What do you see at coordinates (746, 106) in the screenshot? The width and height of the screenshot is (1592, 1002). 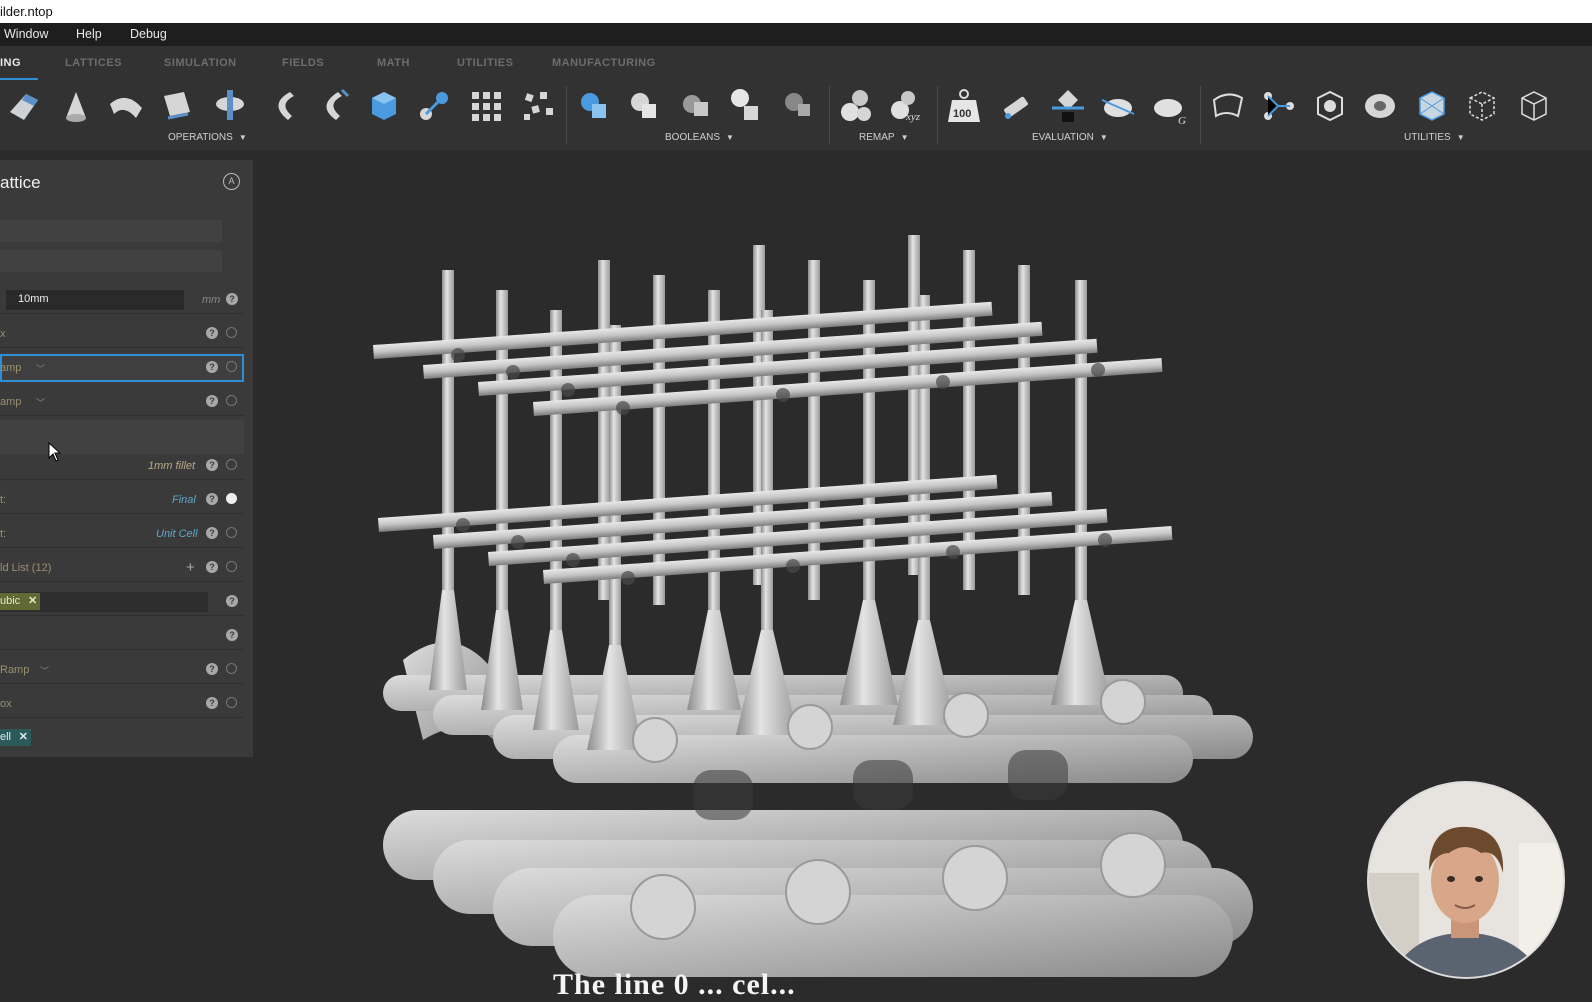 I see `smooth-union-icon` at bounding box center [746, 106].